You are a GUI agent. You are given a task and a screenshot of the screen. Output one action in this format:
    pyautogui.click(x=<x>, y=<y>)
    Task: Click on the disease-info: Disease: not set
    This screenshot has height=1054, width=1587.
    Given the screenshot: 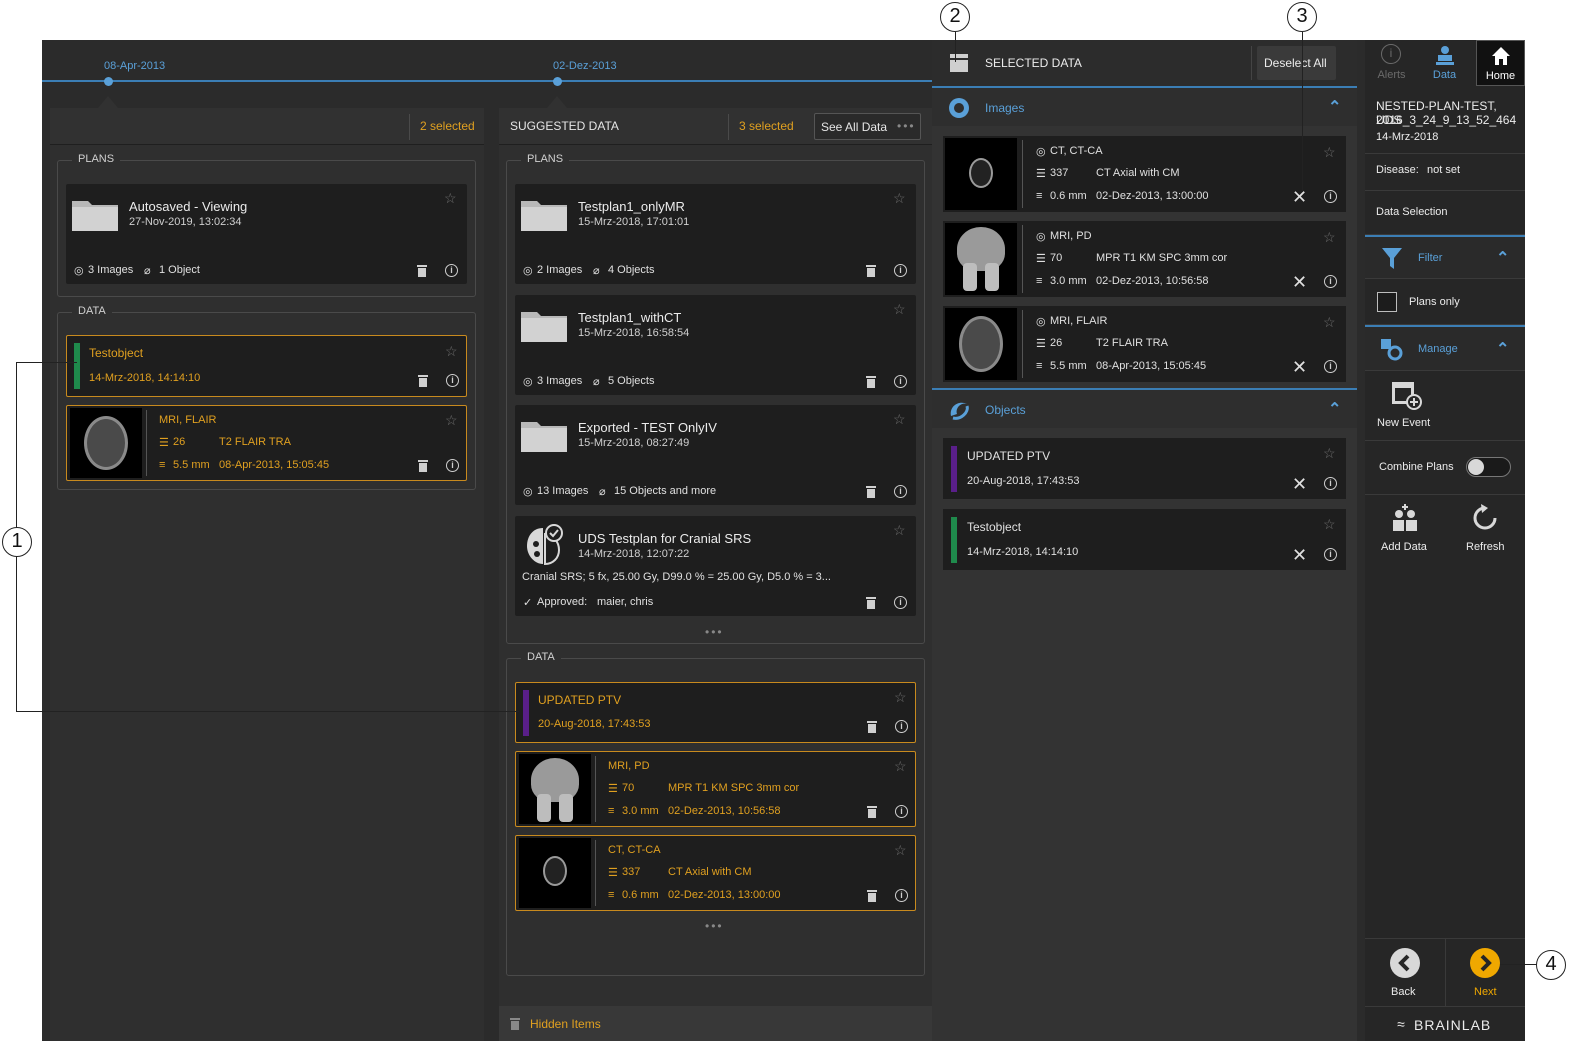 What is the action you would take?
    pyautogui.click(x=1445, y=172)
    